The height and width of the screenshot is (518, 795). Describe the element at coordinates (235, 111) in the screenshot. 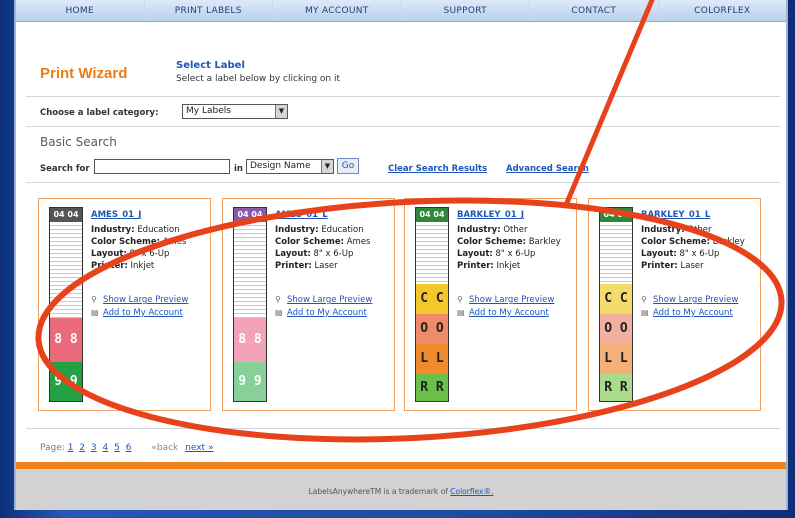

I see `category-select: My Labels ▼` at that location.